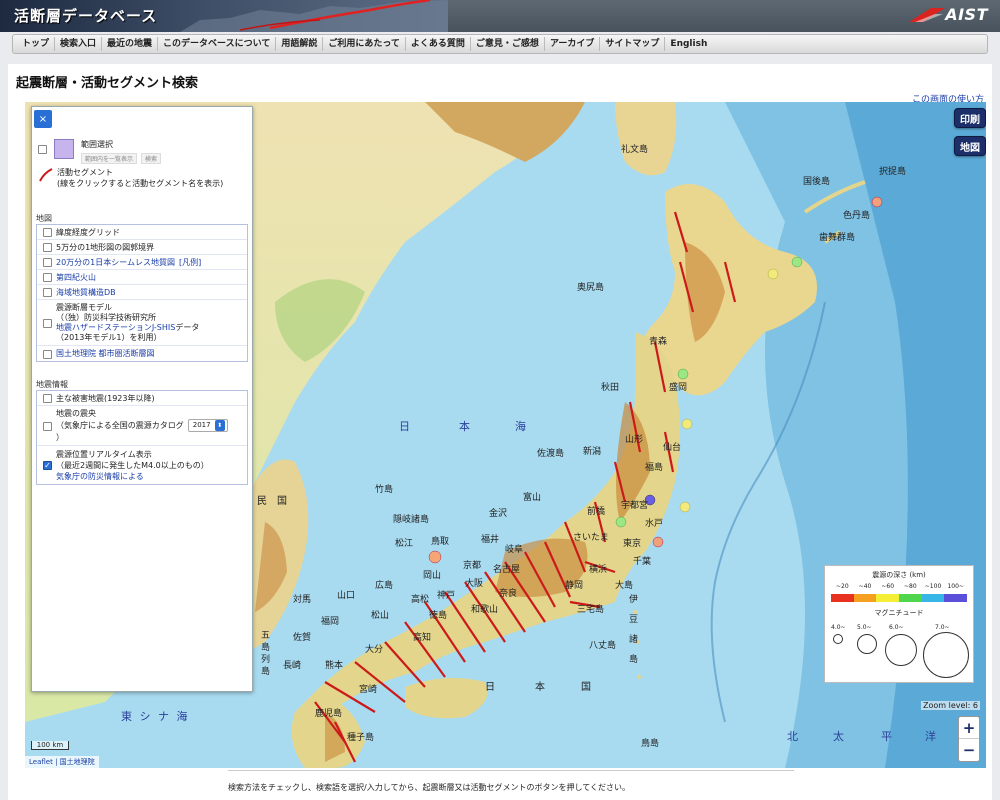  Describe the element at coordinates (106, 317) in the screenshot. I see `hazard-model-line2: （（独）防災科学技術研究所` at that location.